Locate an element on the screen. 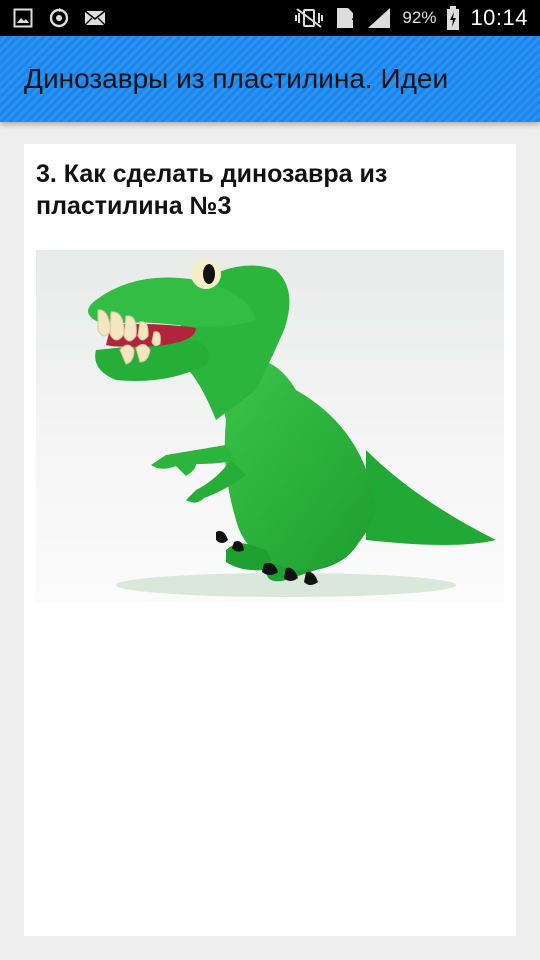 The image size is (540, 960). app-bar: Динозавры из пластилина. Идеи is located at coordinates (270, 79).